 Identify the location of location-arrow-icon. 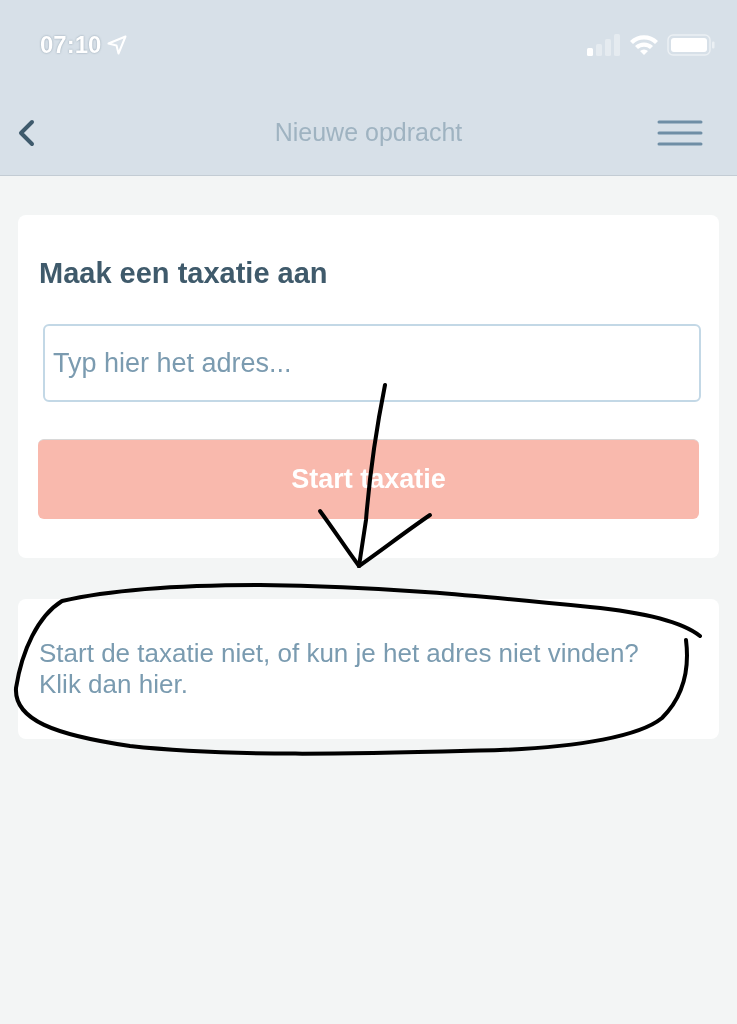
(117, 45).